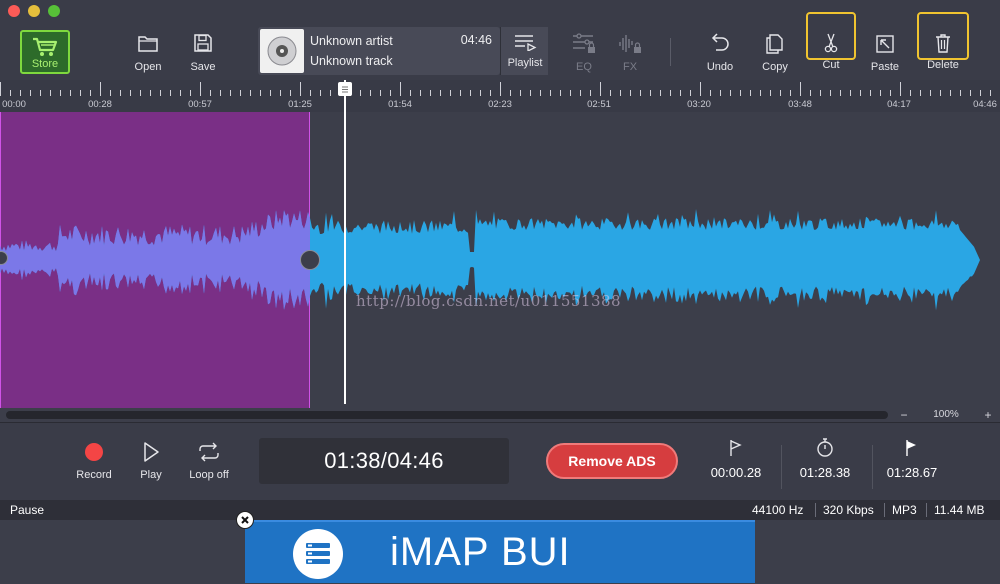 The image size is (1000, 584). I want to click on playhead-handle, so click(345, 89).